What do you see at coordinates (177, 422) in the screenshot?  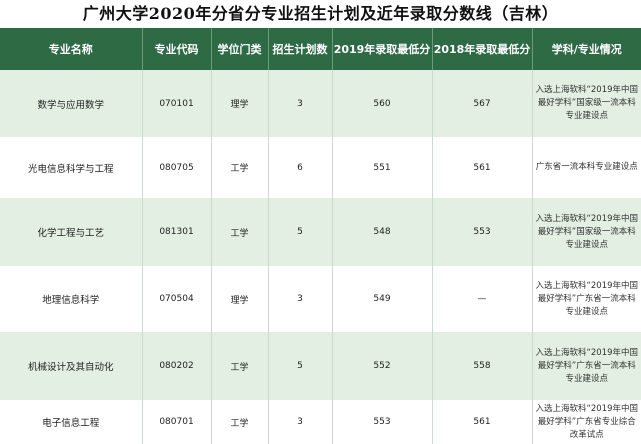 I see `major-code-cell: 080701` at bounding box center [177, 422].